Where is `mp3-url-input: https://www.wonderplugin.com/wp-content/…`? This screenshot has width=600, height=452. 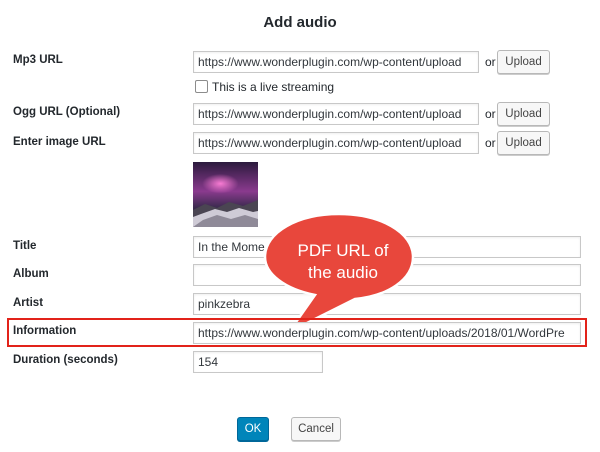
mp3-url-input: https://www.wonderplugin.com/wp-content/… is located at coordinates (336, 62).